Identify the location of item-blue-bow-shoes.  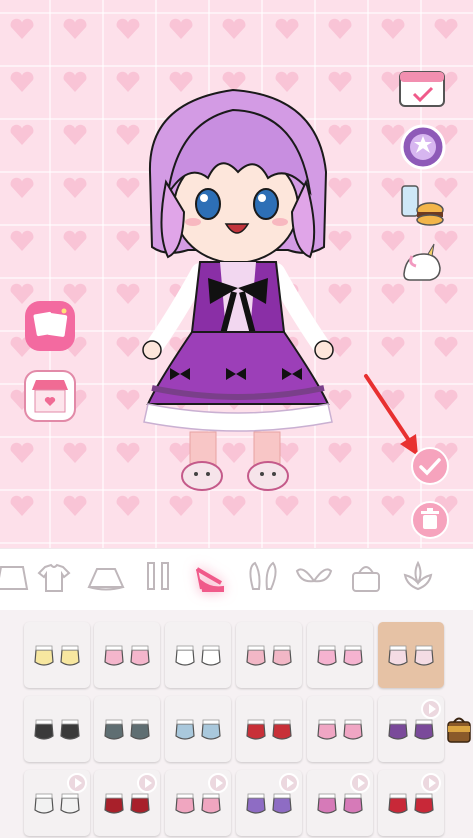
(198, 729).